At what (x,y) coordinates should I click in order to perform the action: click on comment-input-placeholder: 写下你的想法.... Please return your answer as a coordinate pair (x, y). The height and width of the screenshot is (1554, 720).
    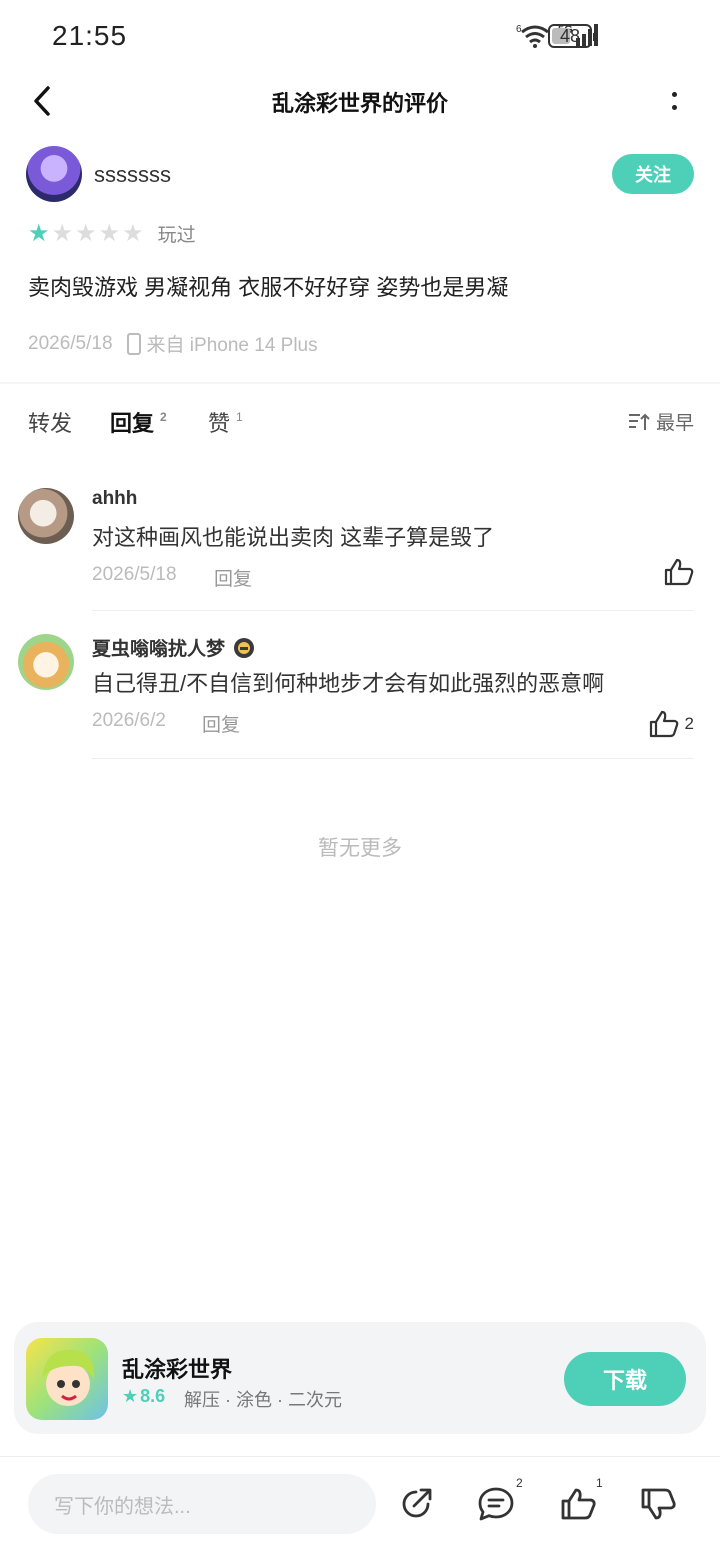
    Looking at the image, I should click on (122, 1506).